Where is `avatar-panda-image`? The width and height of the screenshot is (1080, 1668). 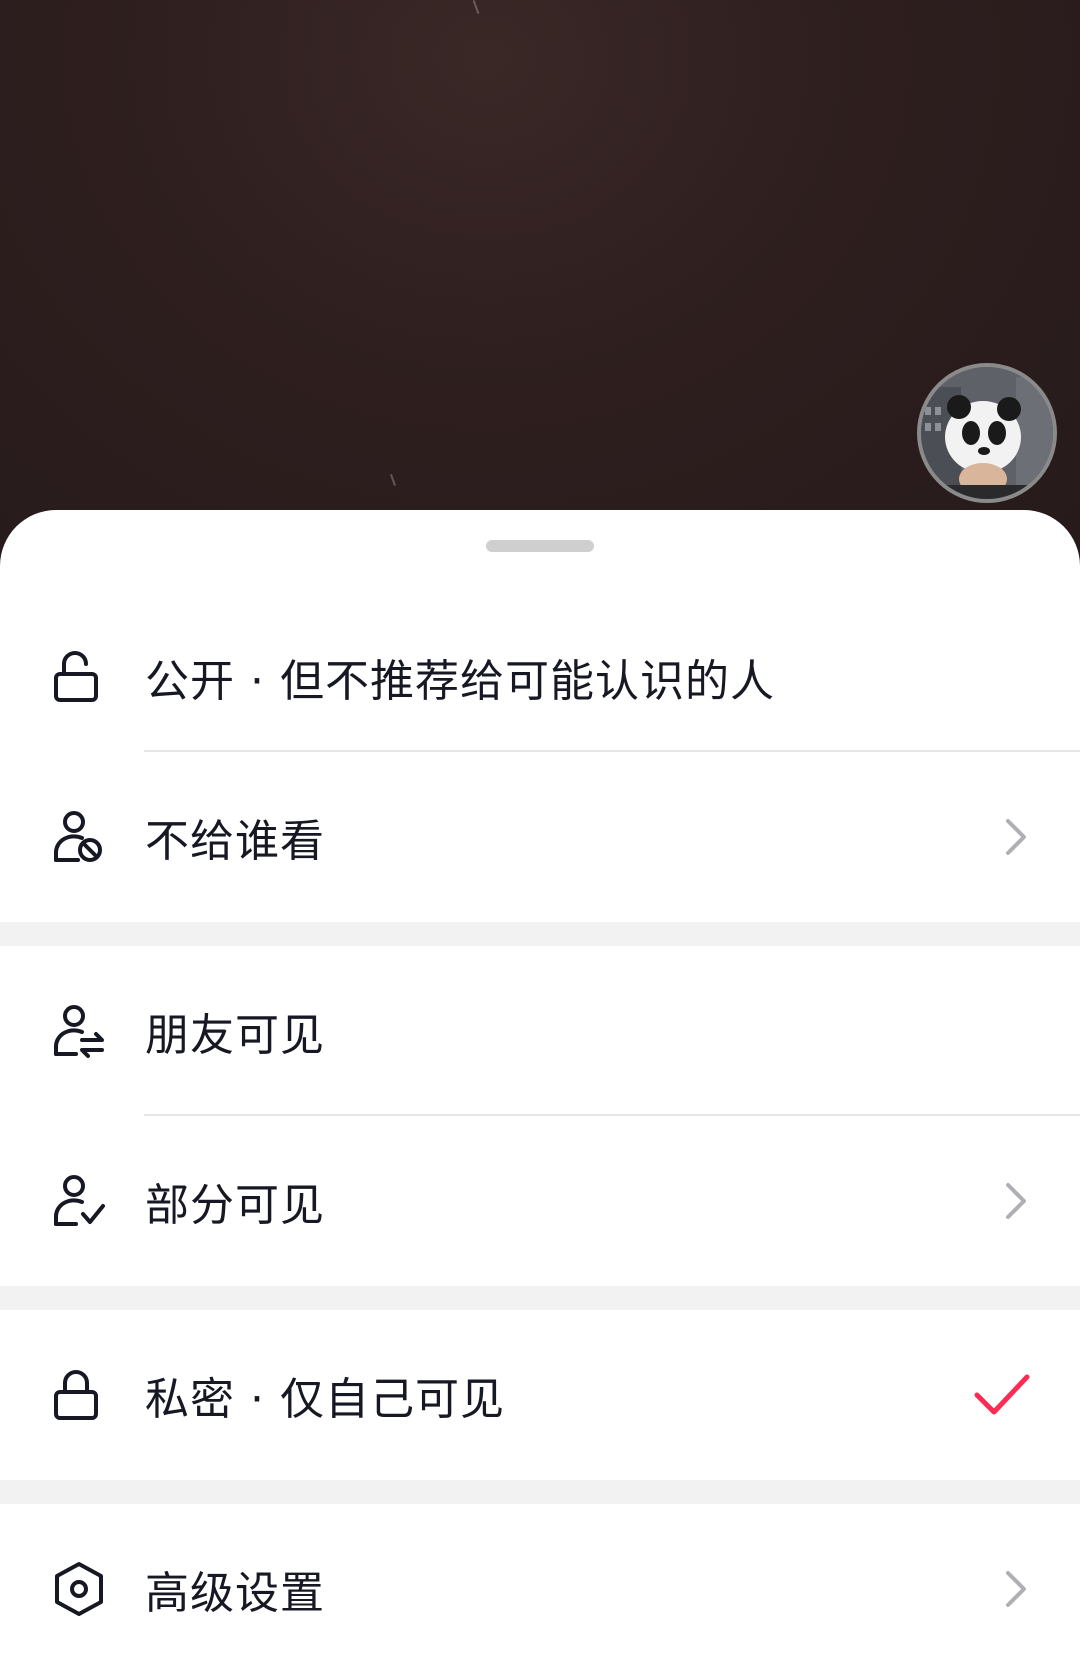
avatar-panda-image is located at coordinates (987, 433).